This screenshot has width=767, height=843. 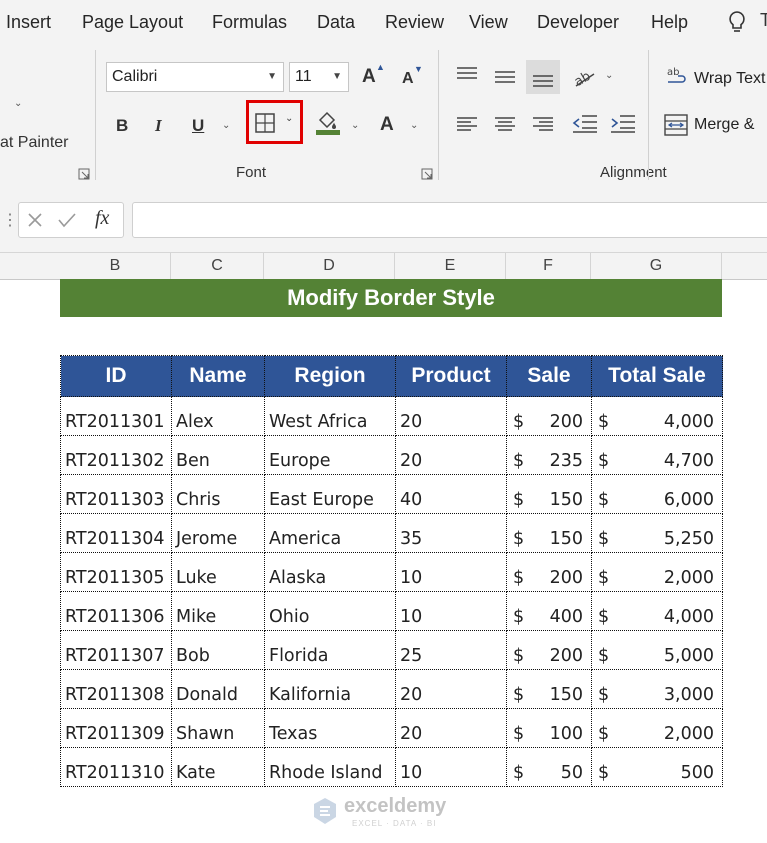 I want to click on check-icon, so click(x=67, y=220).